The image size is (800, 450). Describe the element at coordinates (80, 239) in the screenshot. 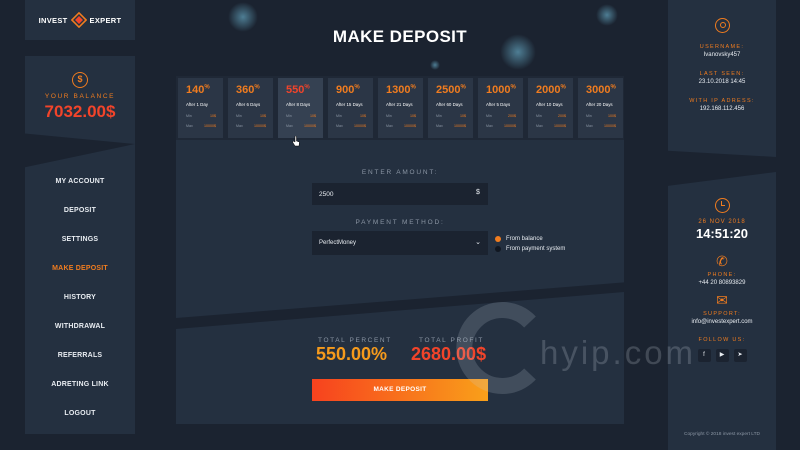

I see `menu-item-settings: SETTINGS` at that location.